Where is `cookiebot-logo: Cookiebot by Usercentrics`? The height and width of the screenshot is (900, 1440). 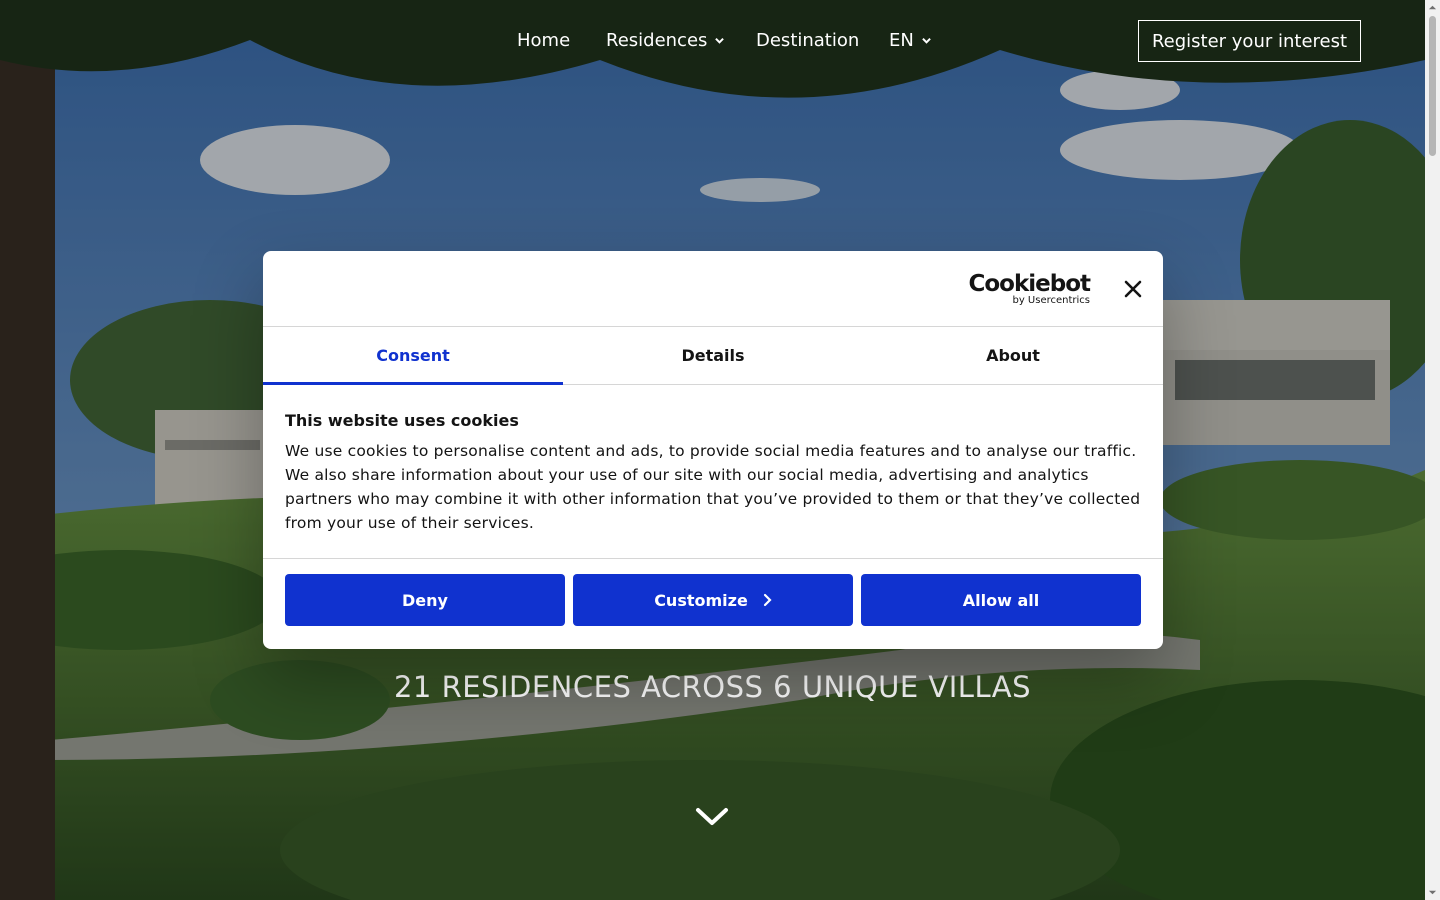
cookiebot-logo: Cookiebot by Usercentrics is located at coordinates (1029, 289).